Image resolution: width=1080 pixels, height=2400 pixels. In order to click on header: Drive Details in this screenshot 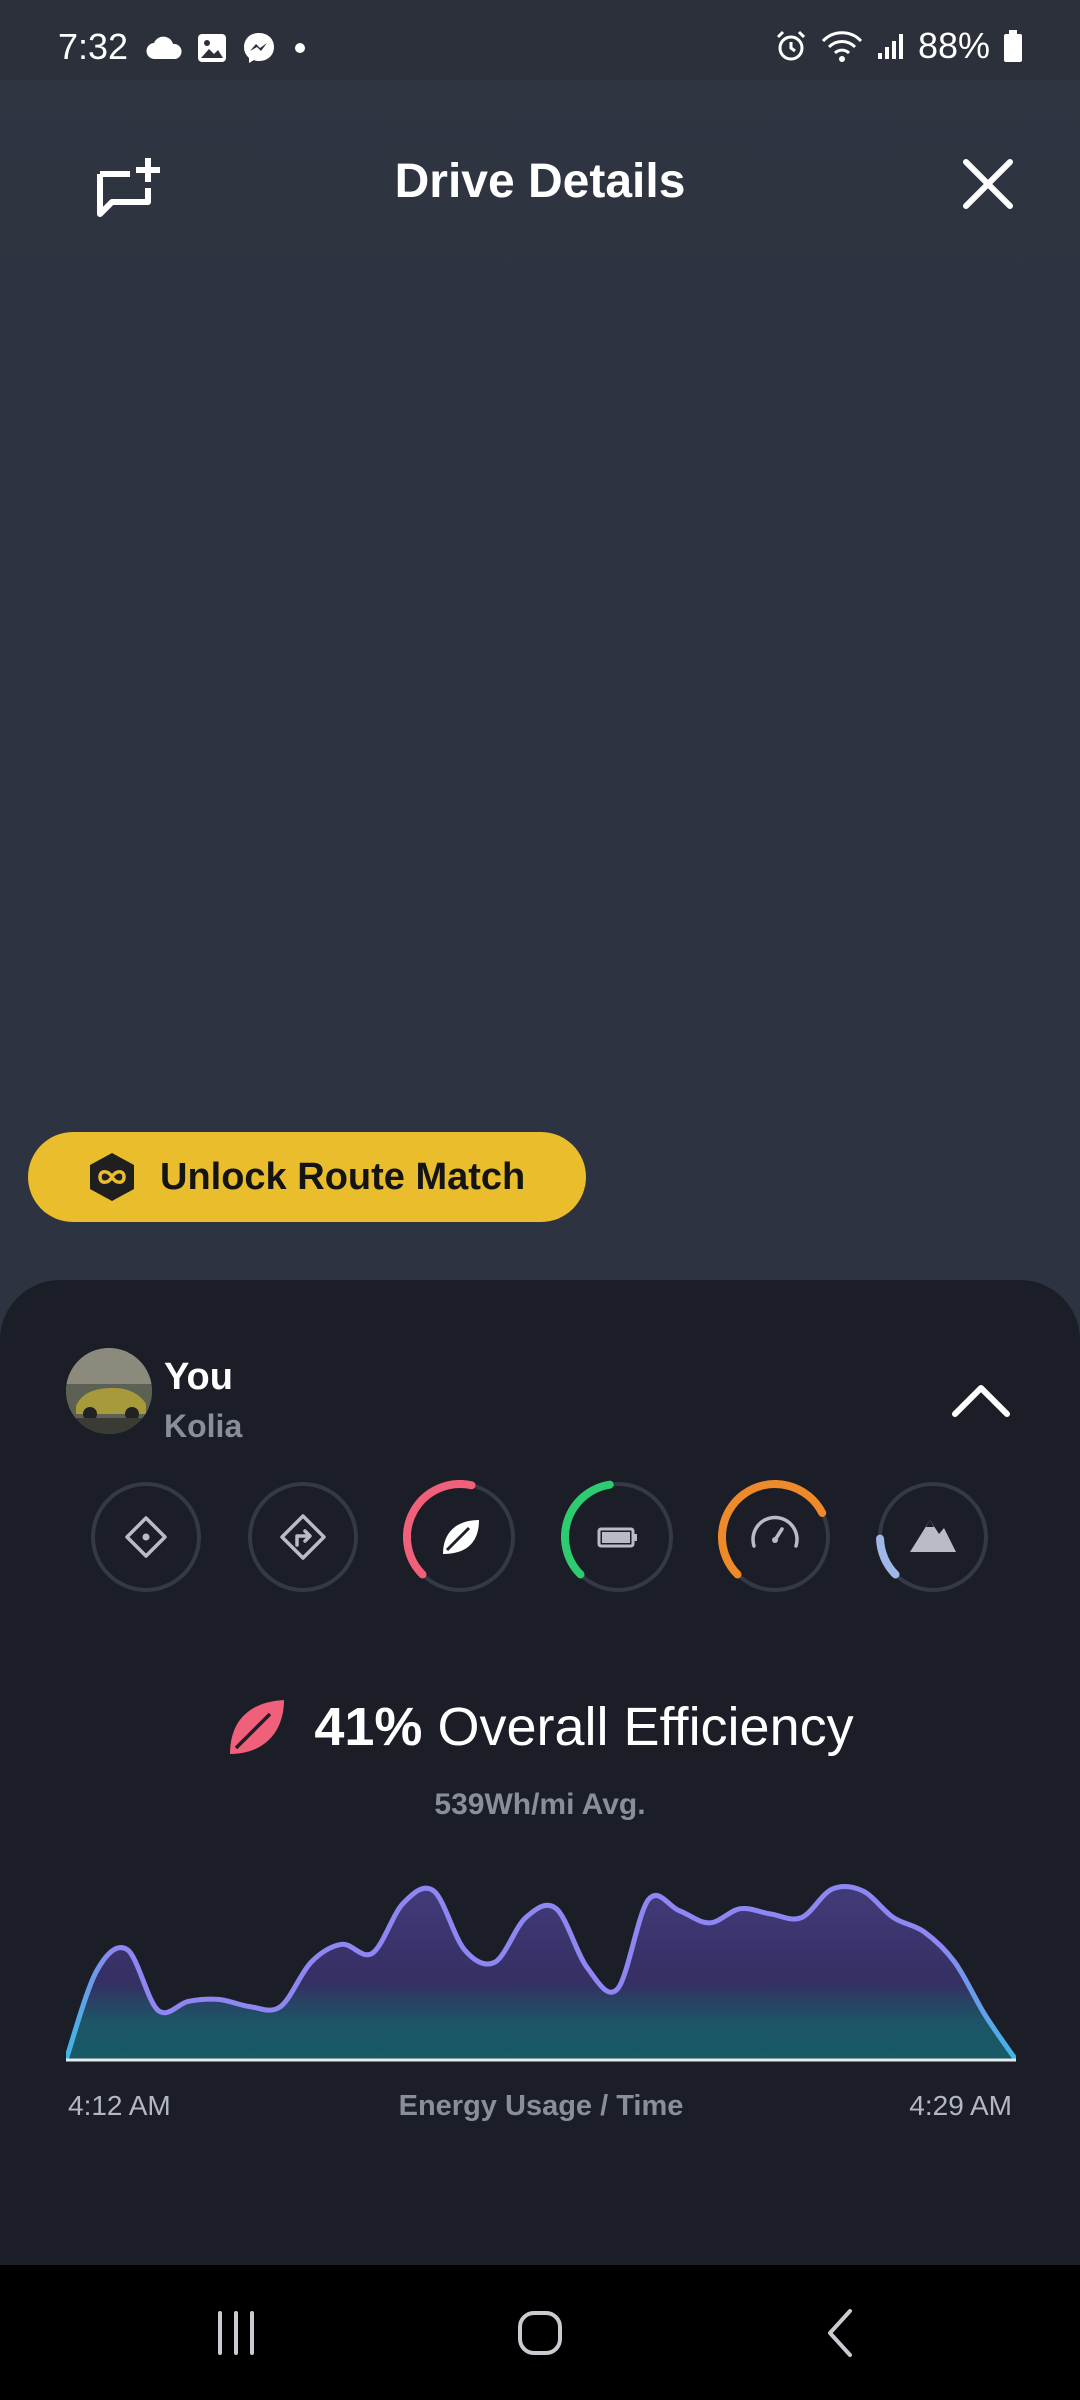, I will do `click(540, 185)`.